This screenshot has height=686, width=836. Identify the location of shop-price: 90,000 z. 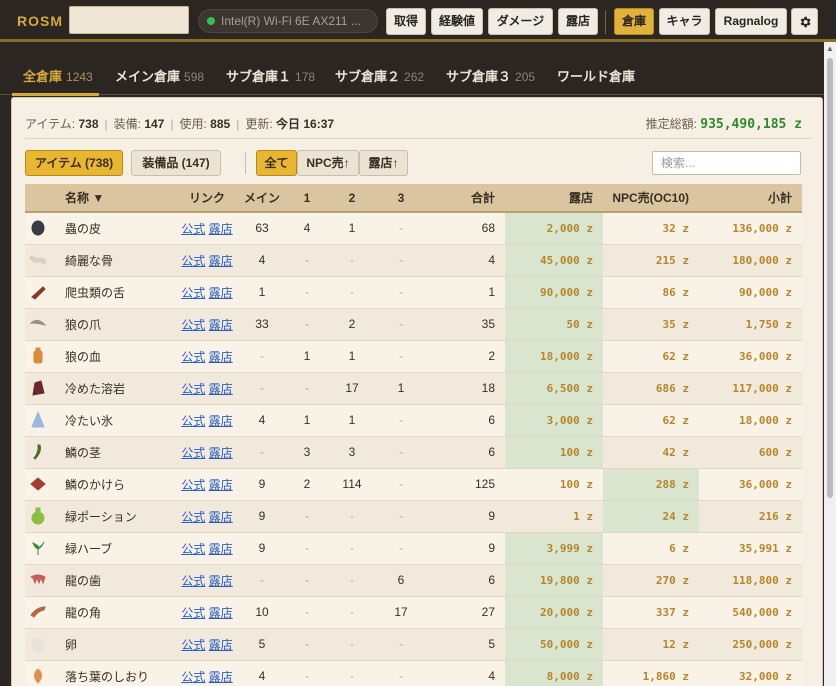
(554, 292).